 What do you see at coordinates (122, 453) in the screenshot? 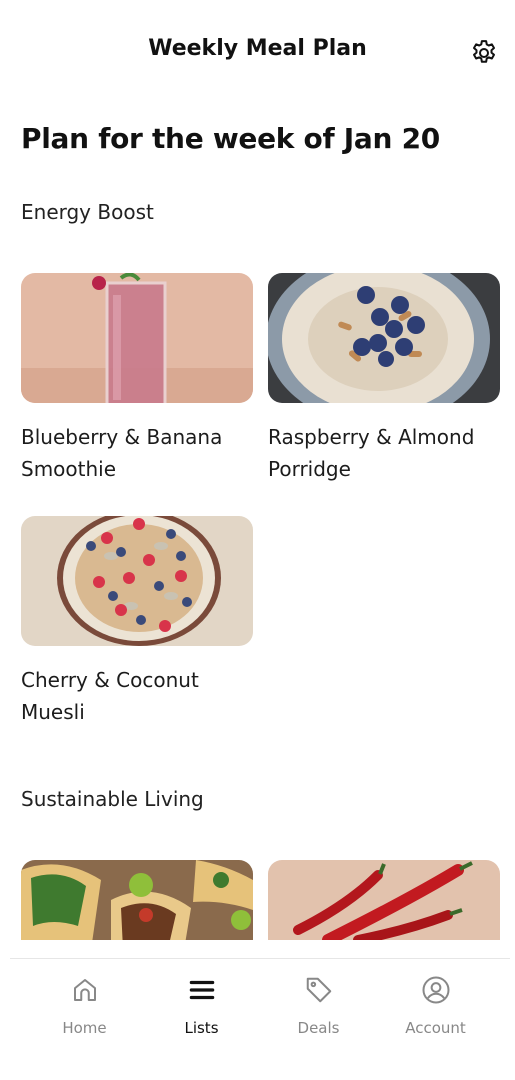
I see `recipe-name: Blueberry & Banana Smoothie` at bounding box center [122, 453].